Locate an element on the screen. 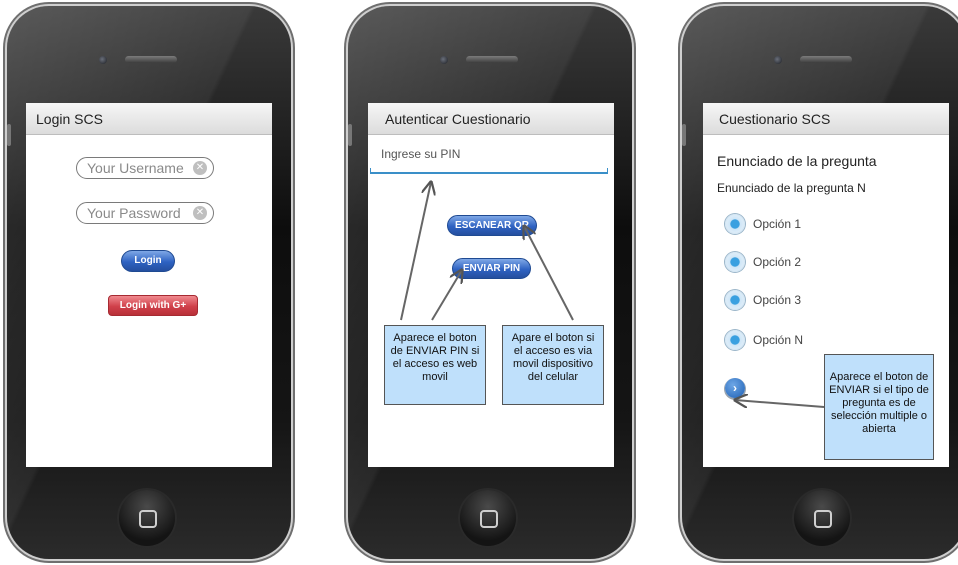 Image resolution: width=958 pixels, height=565 pixels. option-label: Opción 1 is located at coordinates (777, 224).